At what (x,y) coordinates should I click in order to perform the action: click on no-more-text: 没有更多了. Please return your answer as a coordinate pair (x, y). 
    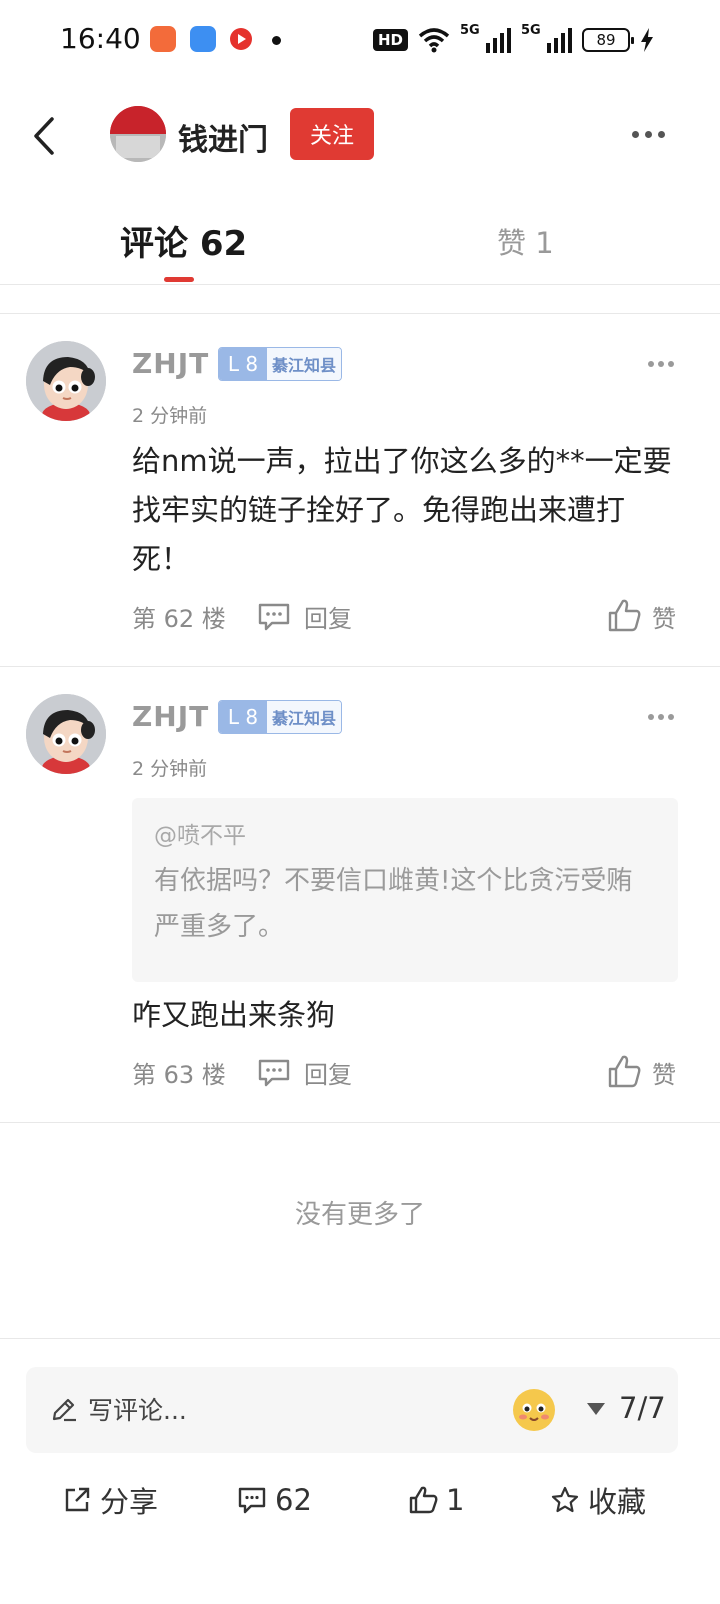
    Looking at the image, I should click on (359, 1215).